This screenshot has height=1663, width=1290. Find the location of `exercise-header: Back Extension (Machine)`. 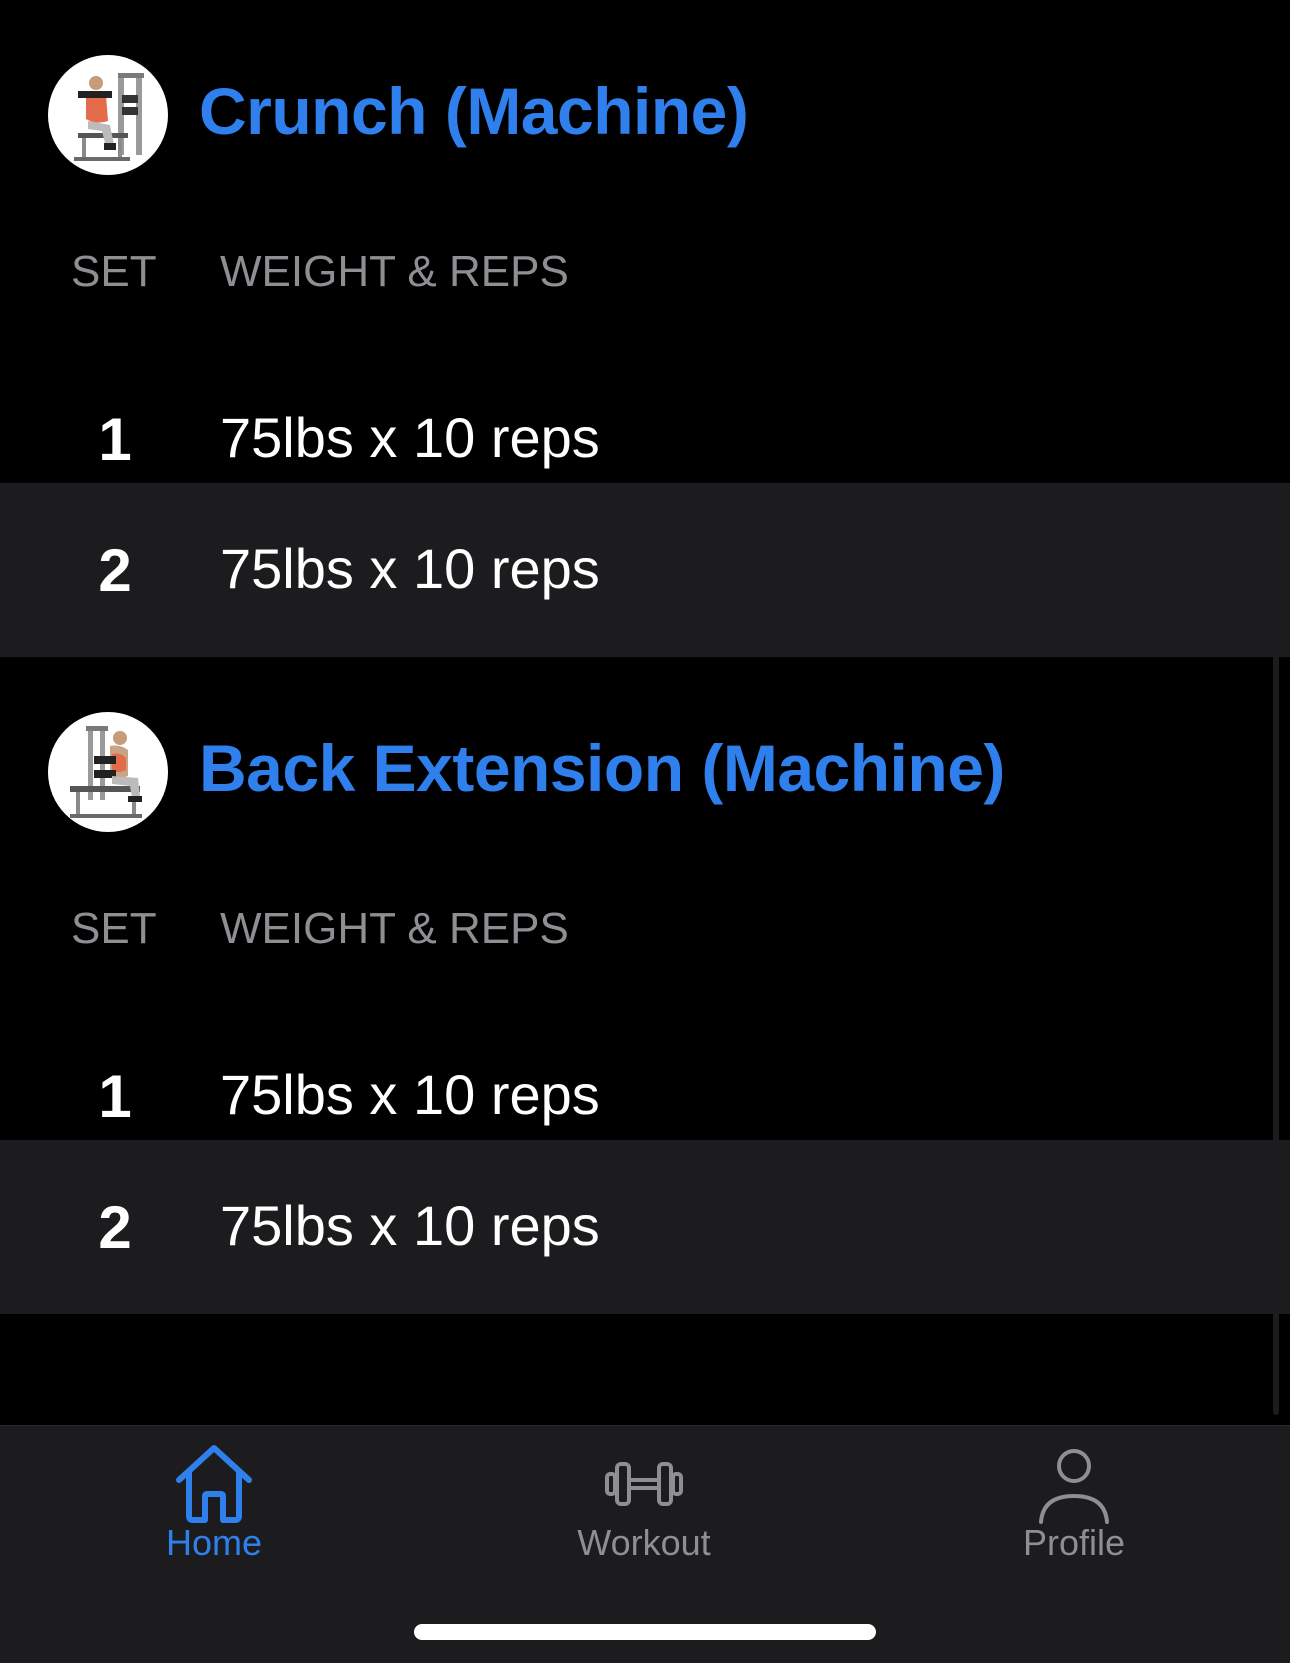

exercise-header: Back Extension (Machine) is located at coordinates (645, 774).